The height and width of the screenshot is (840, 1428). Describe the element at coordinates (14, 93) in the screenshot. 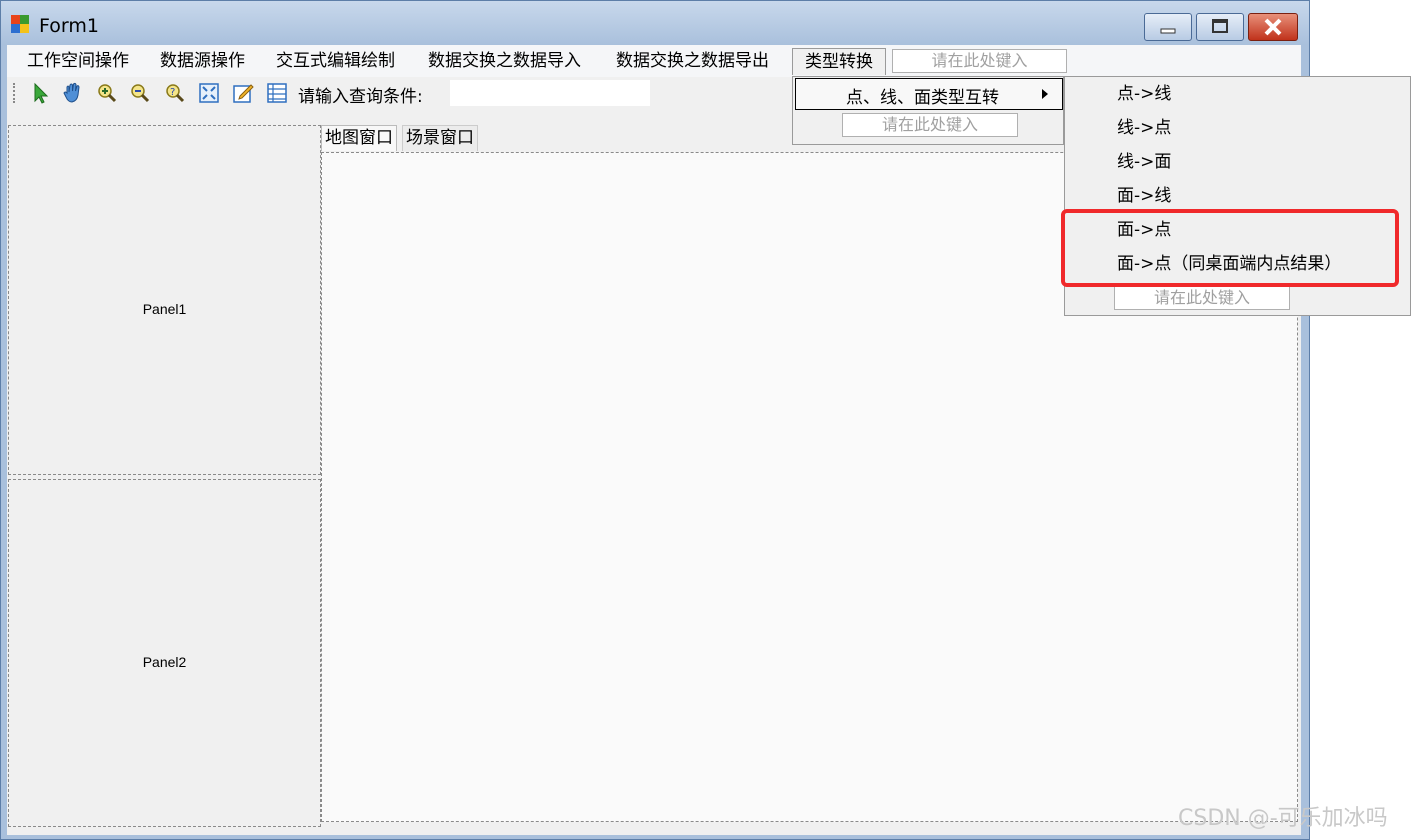

I see `toolbar-grip` at that location.